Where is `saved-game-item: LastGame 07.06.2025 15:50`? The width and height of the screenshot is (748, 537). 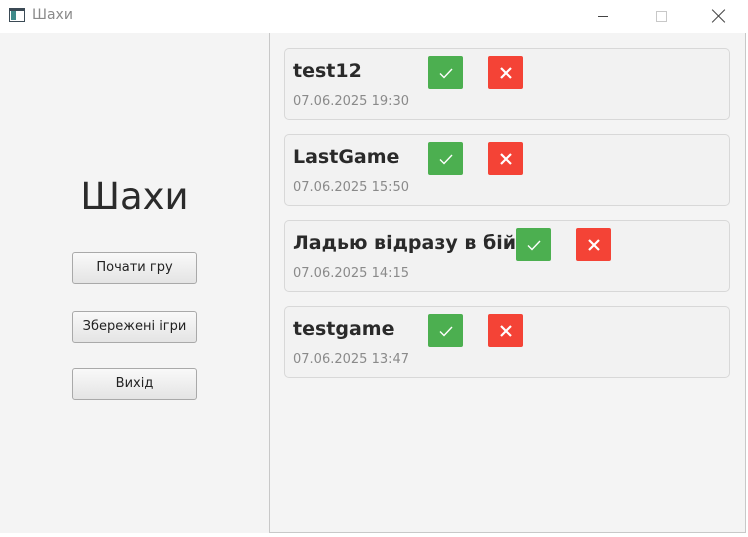 saved-game-item: LastGame 07.06.2025 15:50 is located at coordinates (507, 170).